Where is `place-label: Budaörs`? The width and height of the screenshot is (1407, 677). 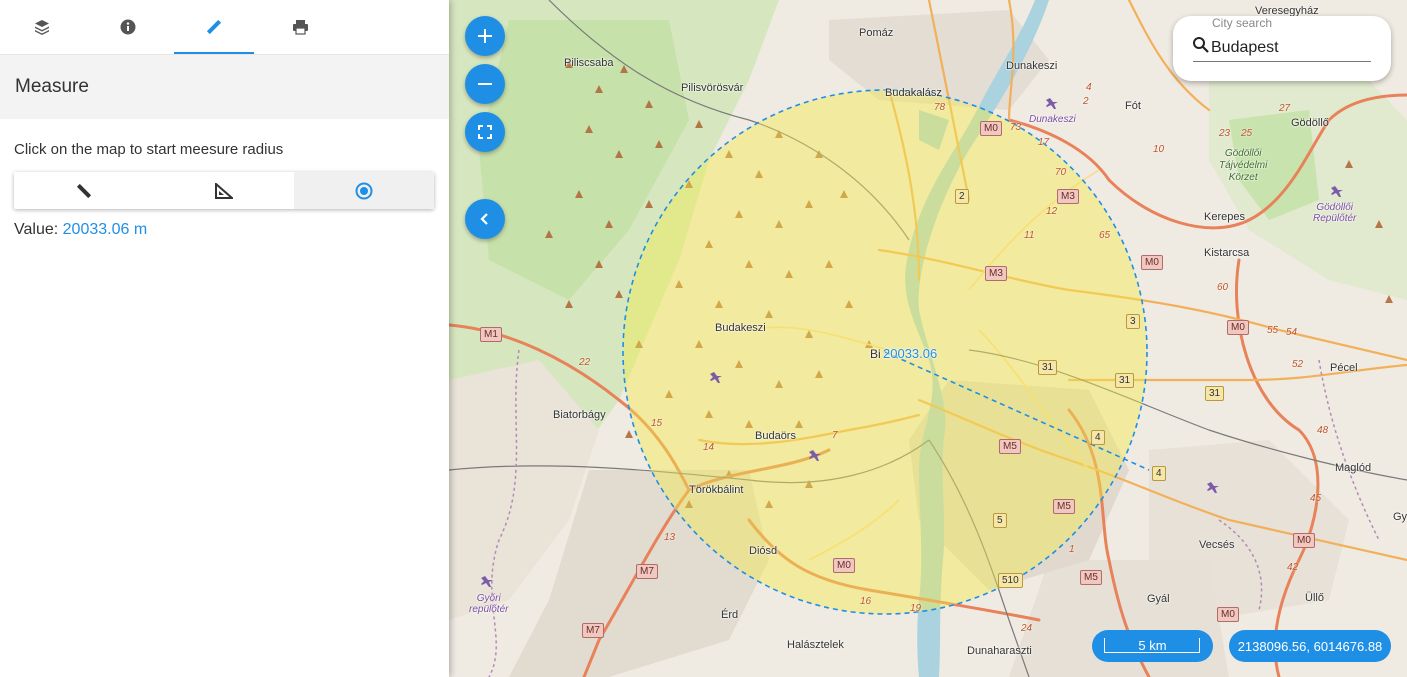 place-label: Budaörs is located at coordinates (775, 436).